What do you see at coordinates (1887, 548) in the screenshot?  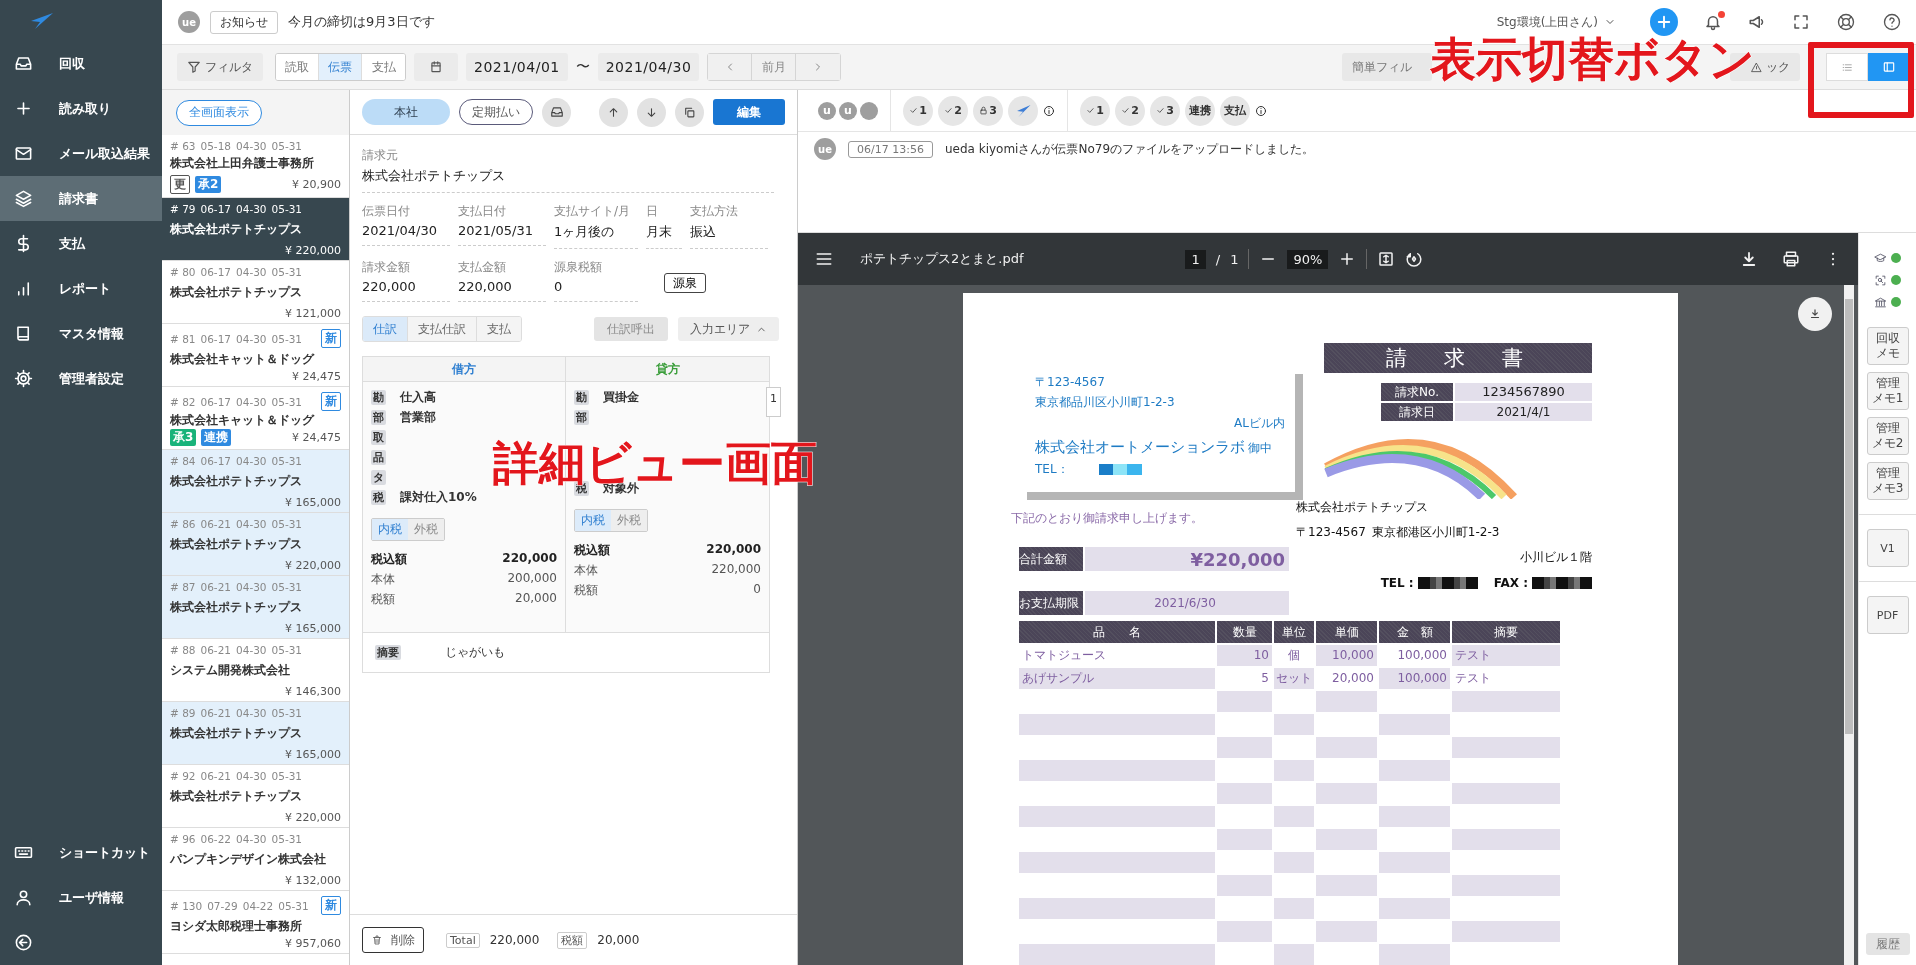 I see `version-button: V1` at bounding box center [1887, 548].